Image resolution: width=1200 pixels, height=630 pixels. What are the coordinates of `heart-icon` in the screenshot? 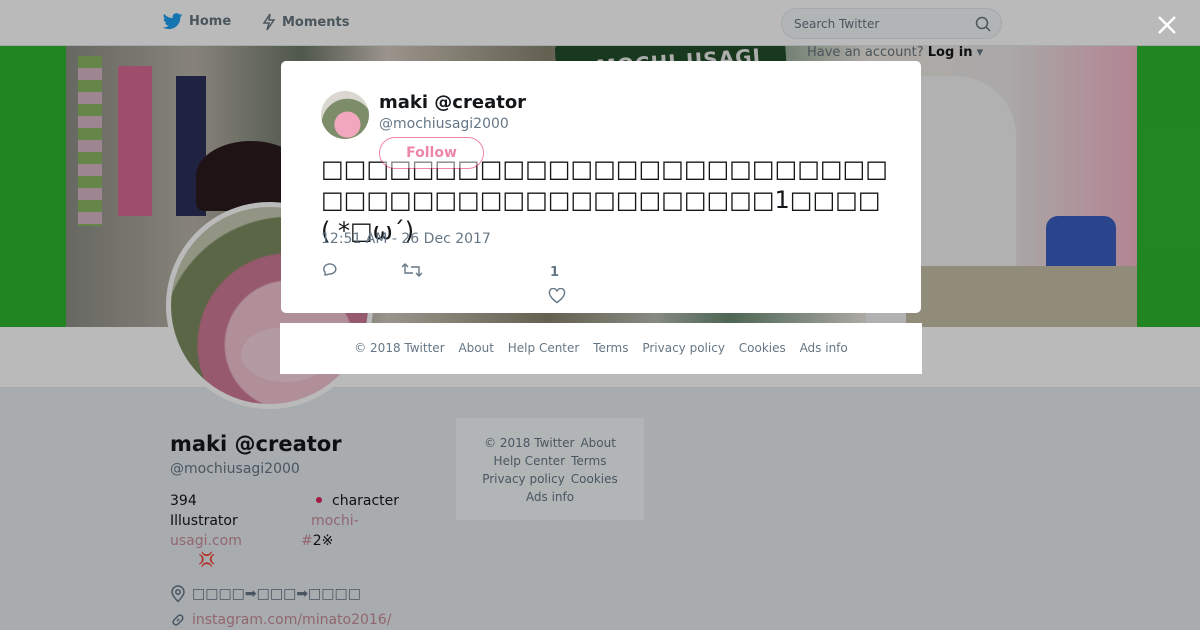 It's located at (557, 296).